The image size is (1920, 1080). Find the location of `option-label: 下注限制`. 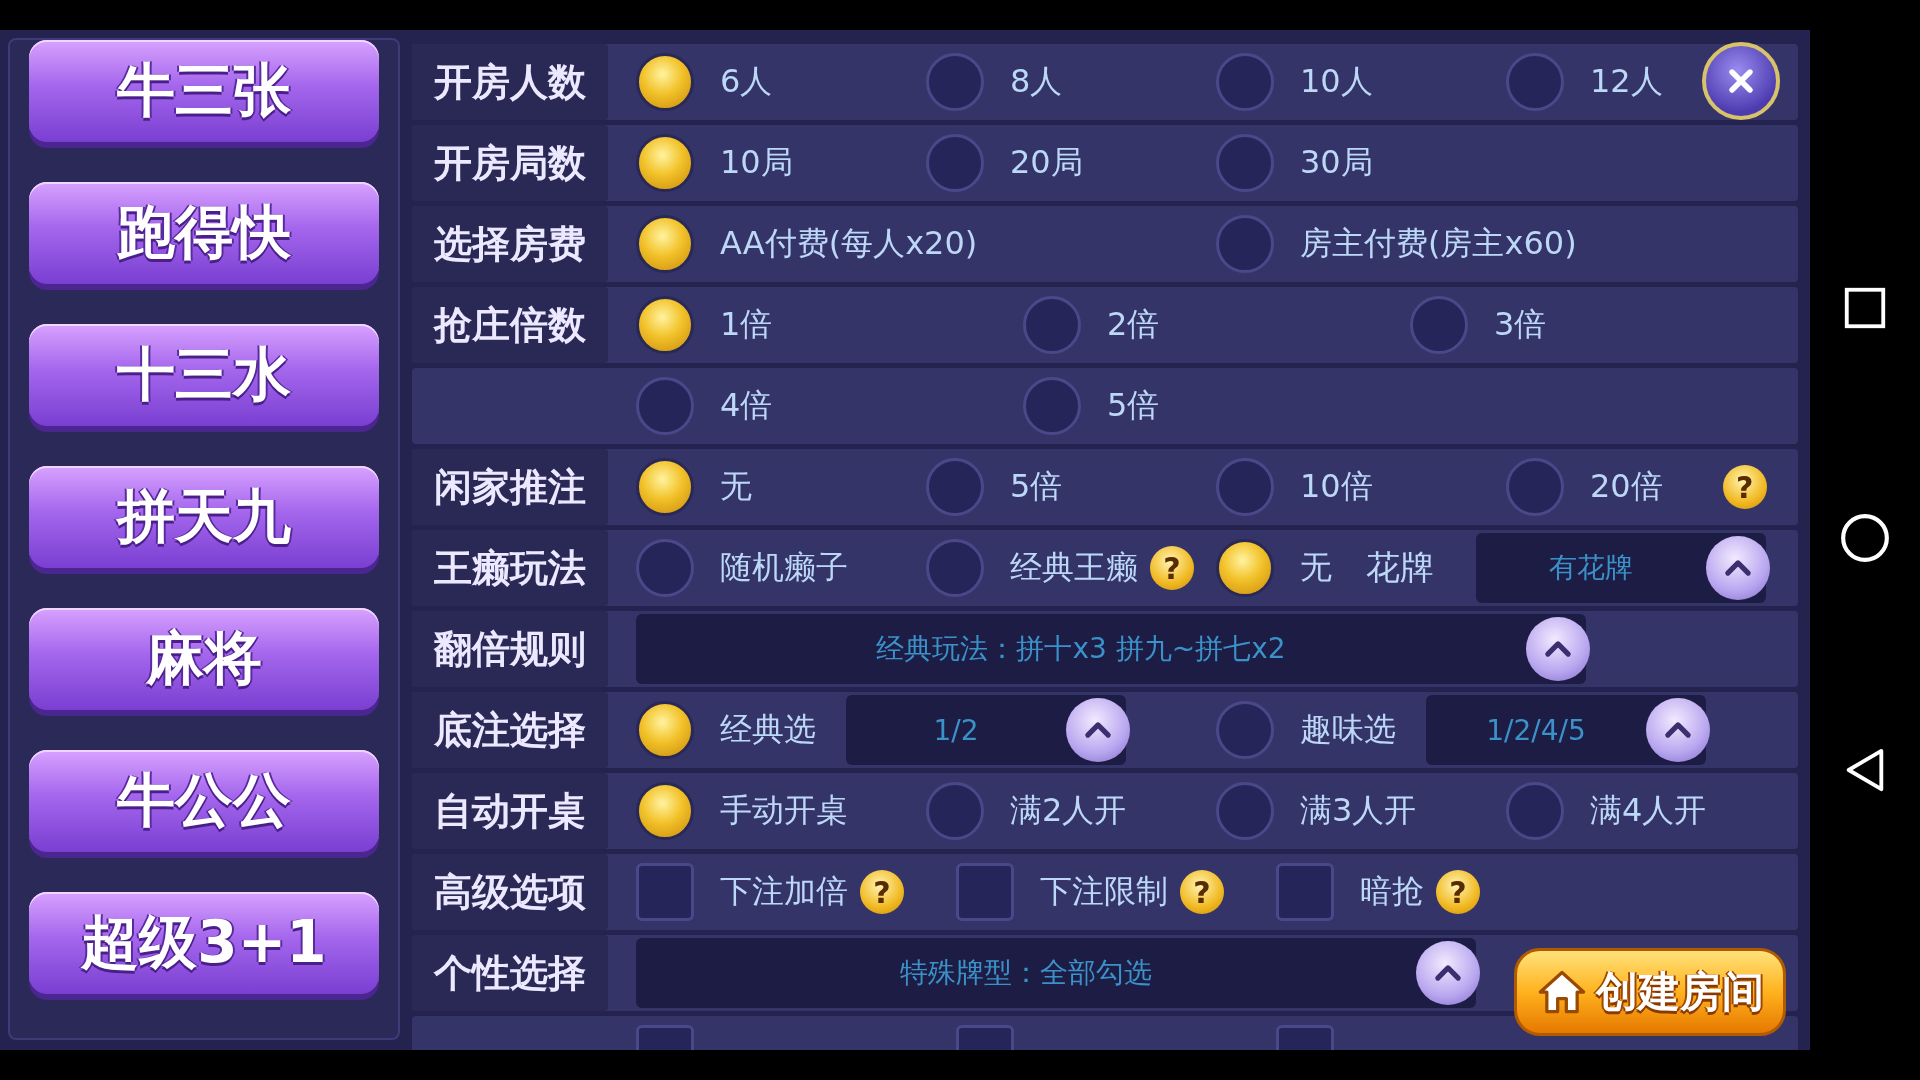

option-label: 下注限制 is located at coordinates (1104, 891).